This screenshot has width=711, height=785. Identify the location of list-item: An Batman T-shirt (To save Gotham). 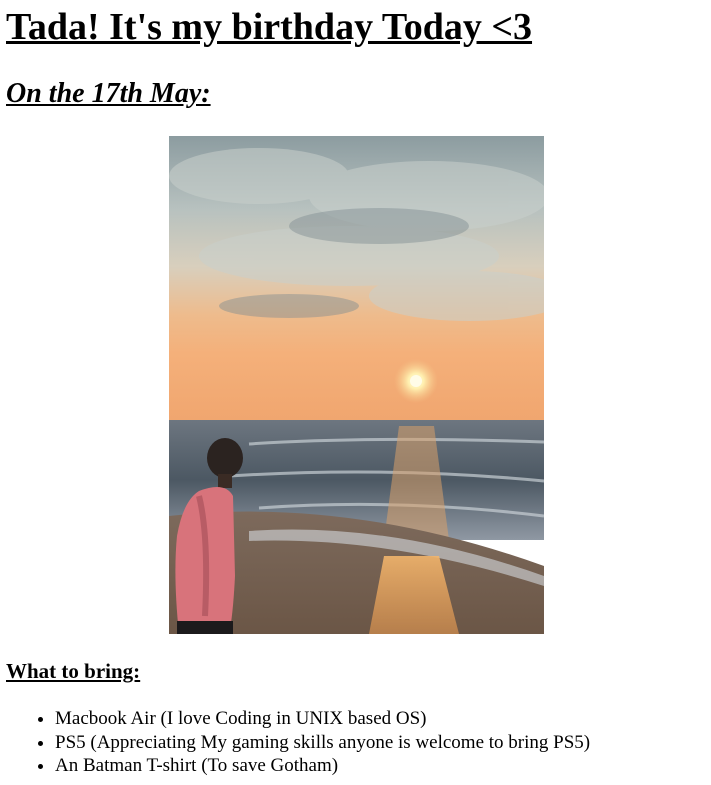
(322, 766).